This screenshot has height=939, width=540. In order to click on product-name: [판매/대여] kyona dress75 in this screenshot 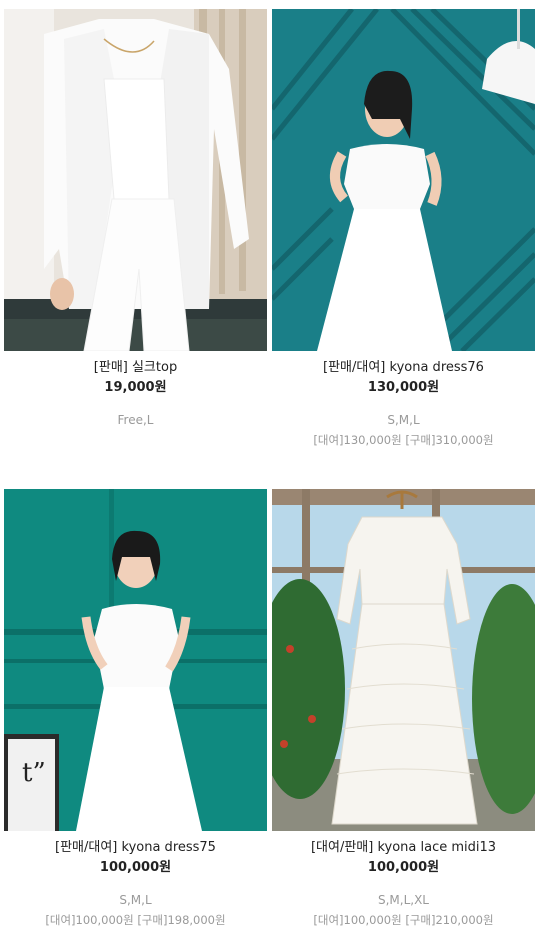, I will do `click(135, 848)`.